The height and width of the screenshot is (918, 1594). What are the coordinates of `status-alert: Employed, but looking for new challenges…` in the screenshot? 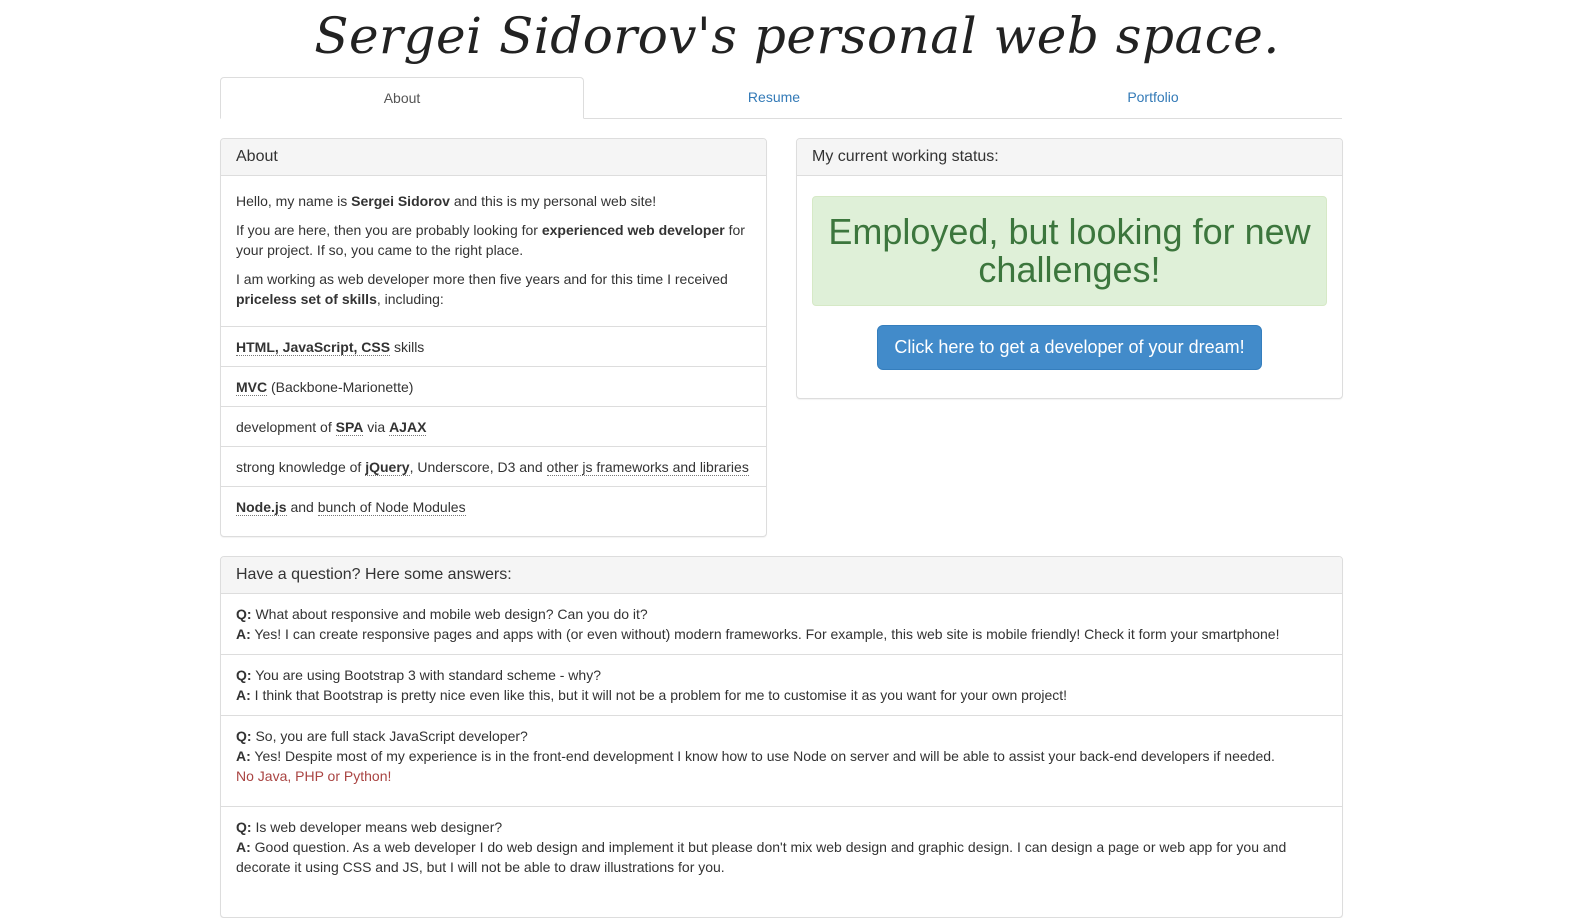 It's located at (1069, 251).